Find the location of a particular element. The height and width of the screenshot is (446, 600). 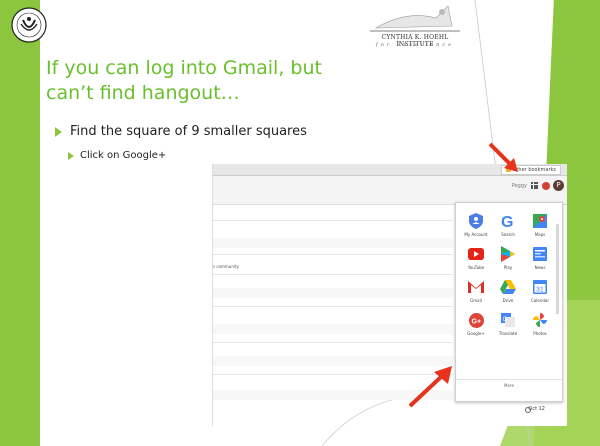

sub-bullet-text: Click on Google+ is located at coordinates (123, 155).